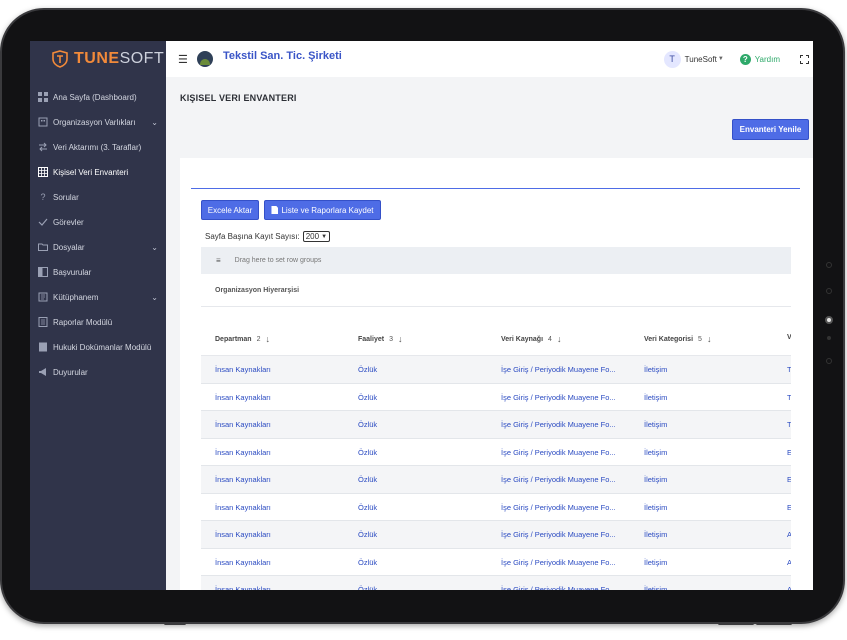 The height and width of the screenshot is (640, 847). I want to click on save-to-lists-button: Liste ve Raporlara Kaydet, so click(322, 210).